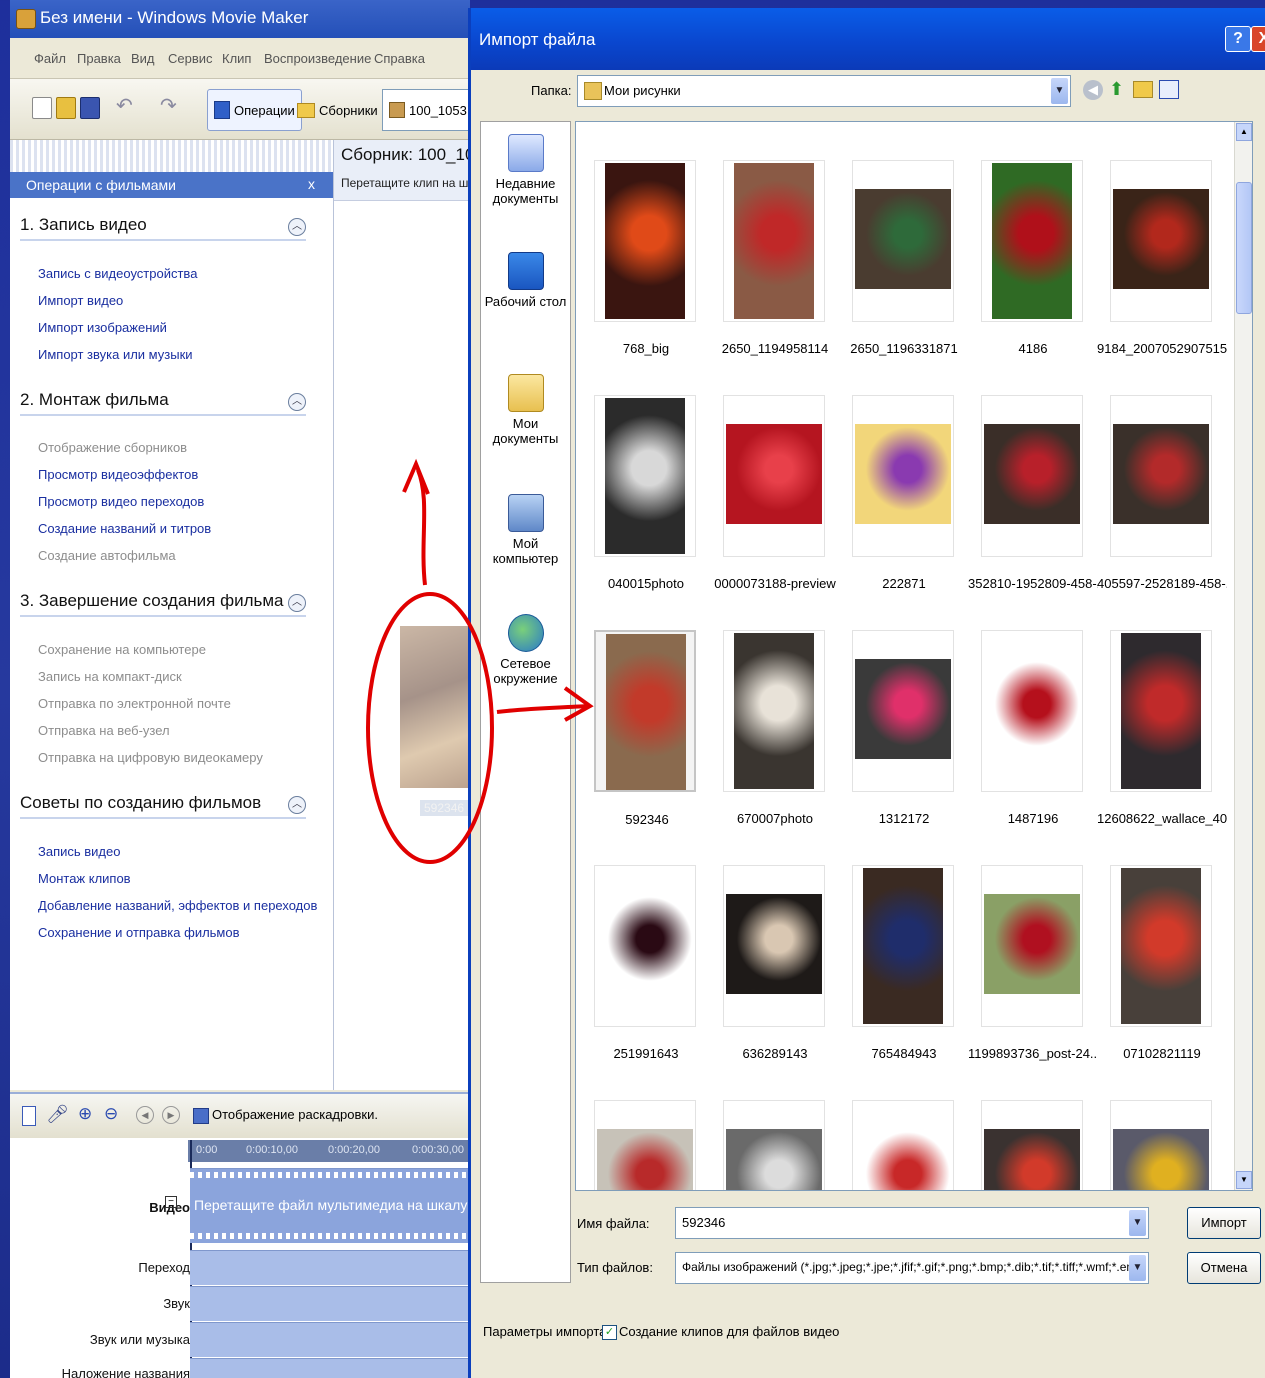 Image resolution: width=1265 pixels, height=1378 pixels. Describe the element at coordinates (1116, 89) in the screenshot. I see `up-folder-icon: ⬆` at that location.